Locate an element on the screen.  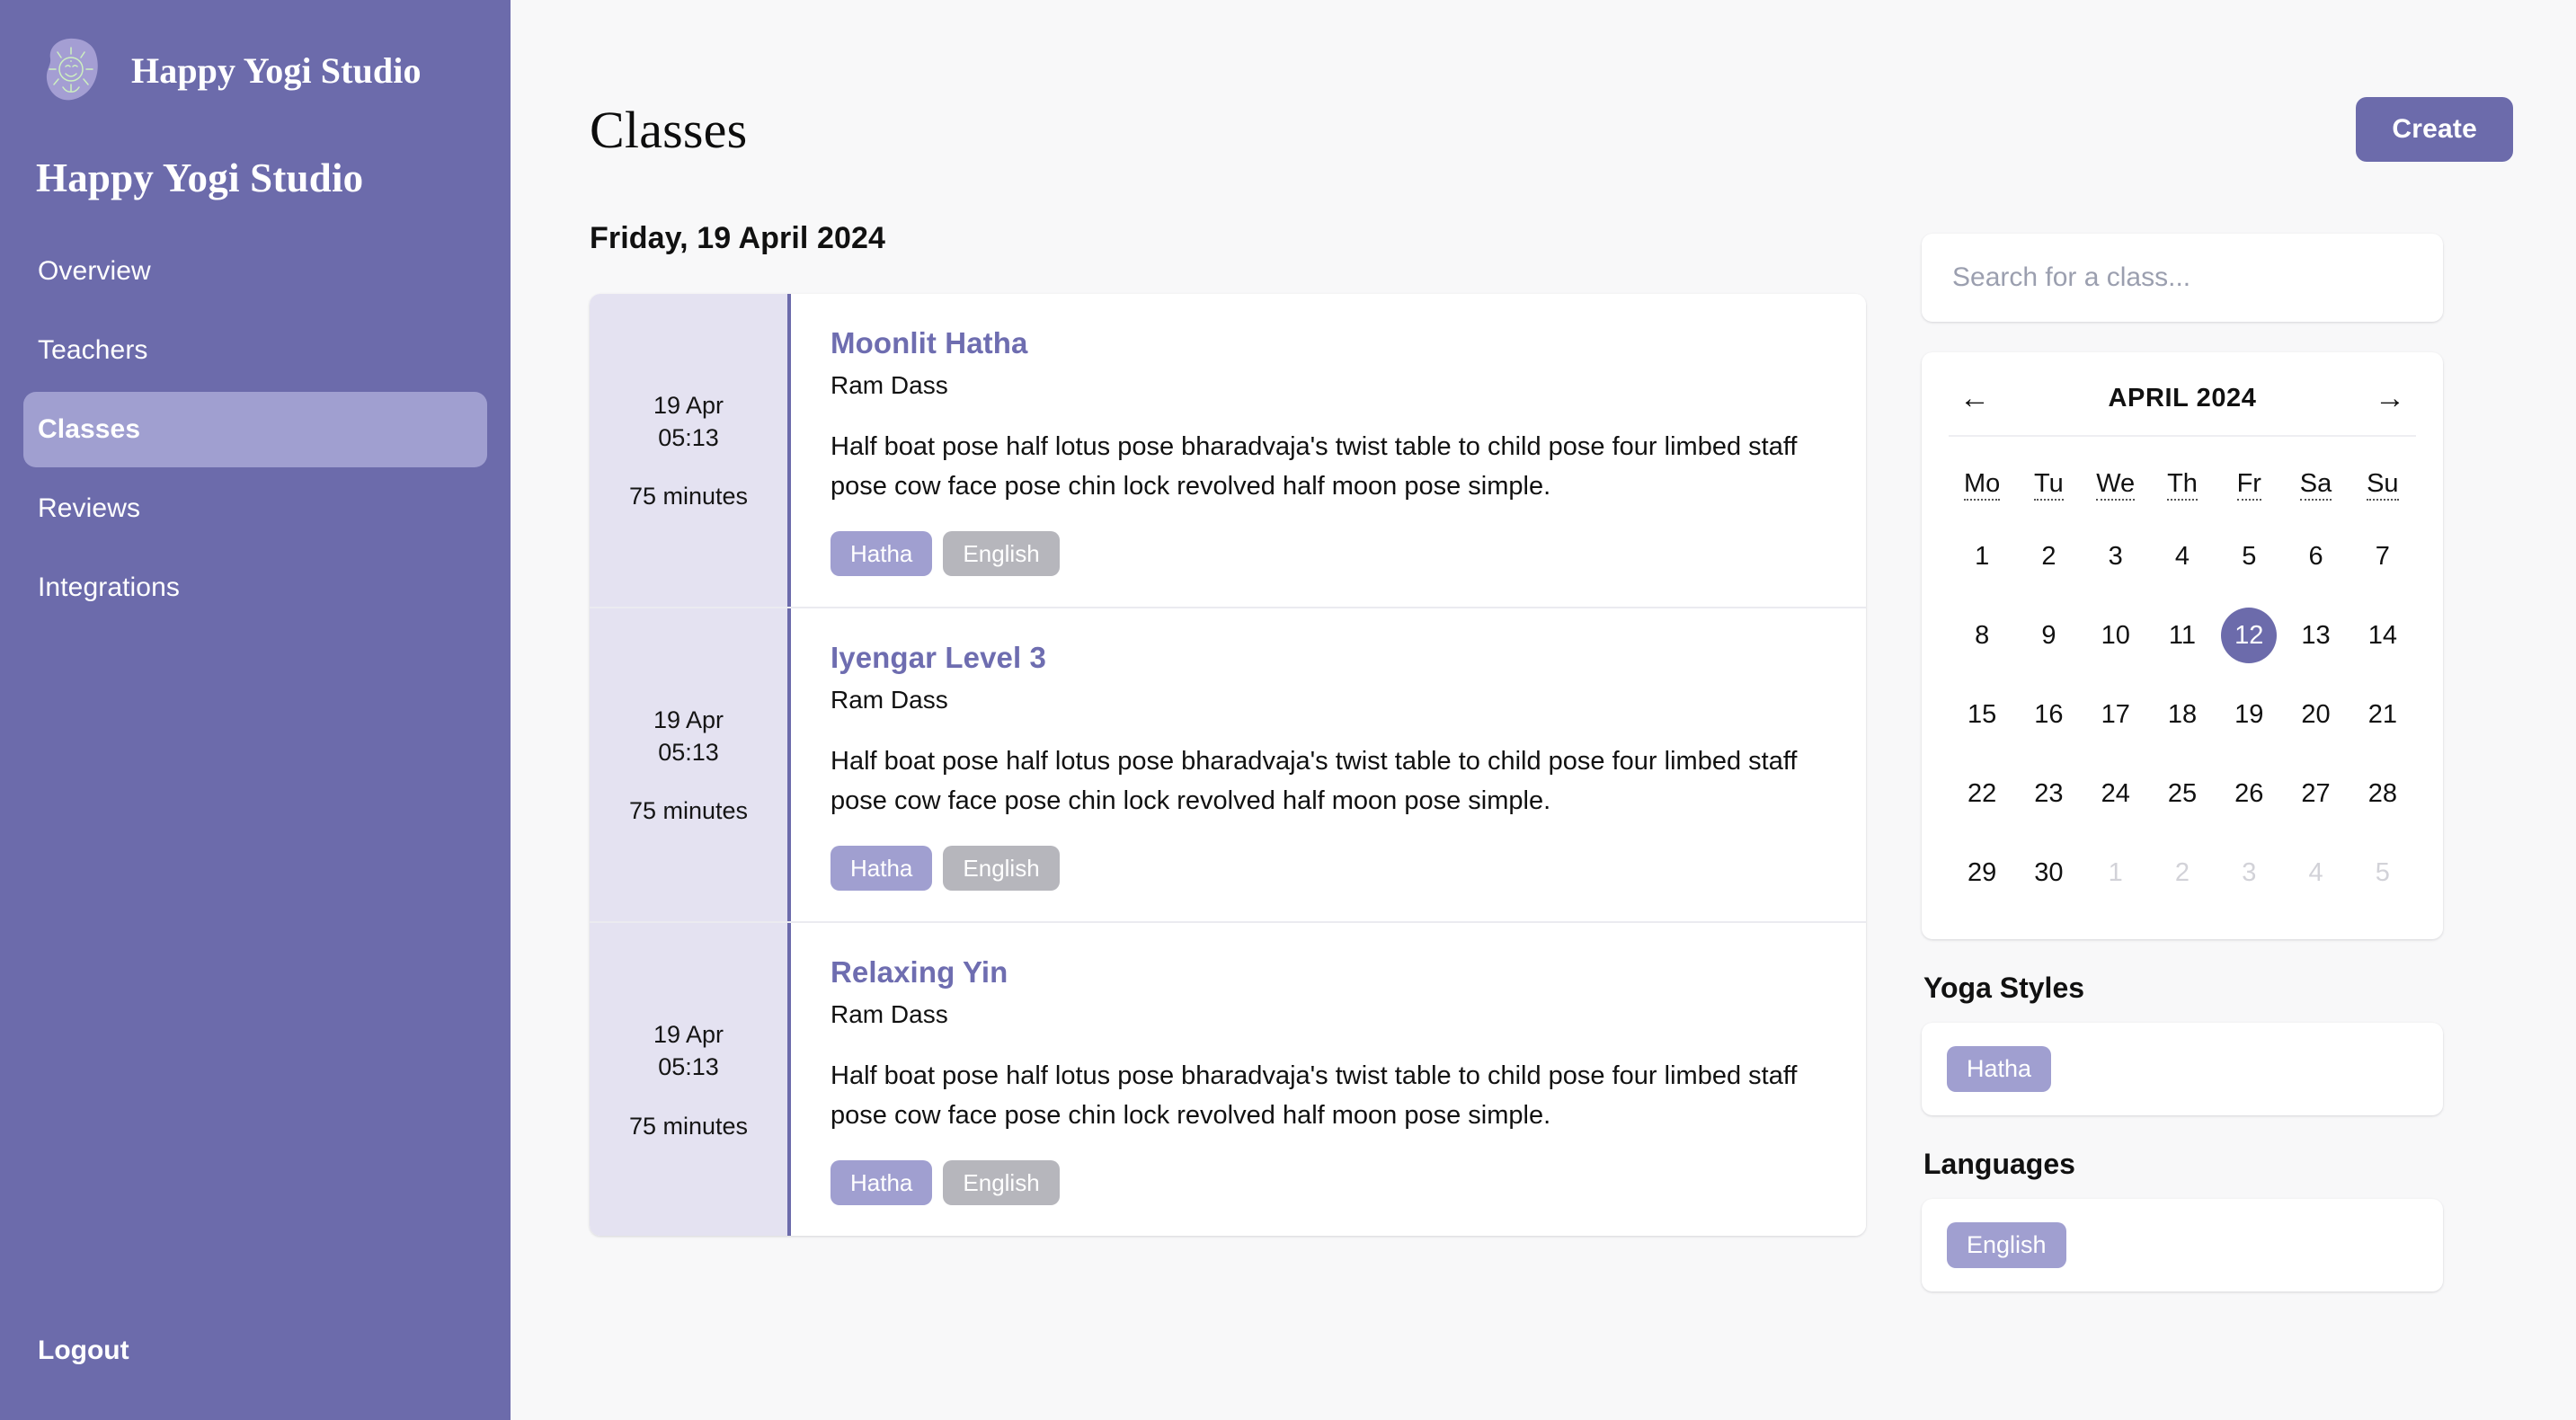
calendar-day-cell-muted: 1 is located at coordinates (2116, 873).